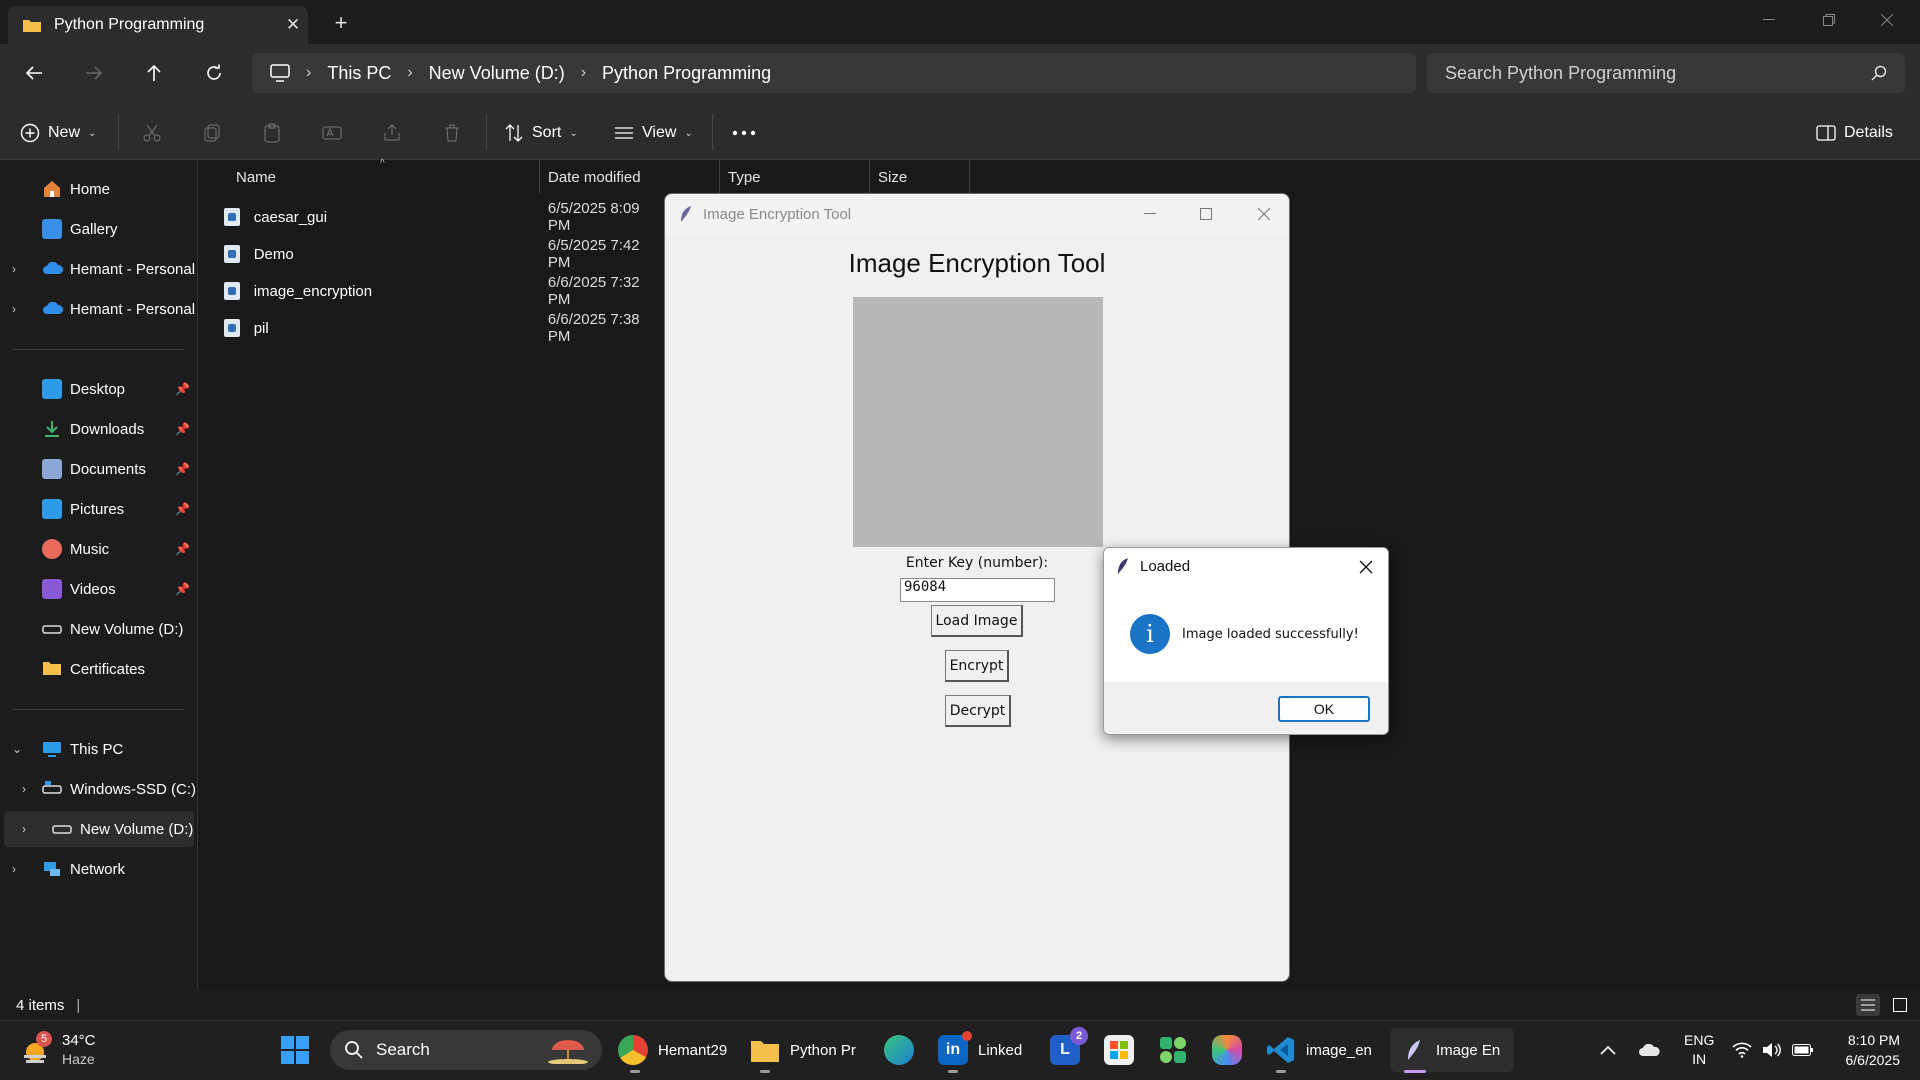  I want to click on share-icon, so click(392, 133).